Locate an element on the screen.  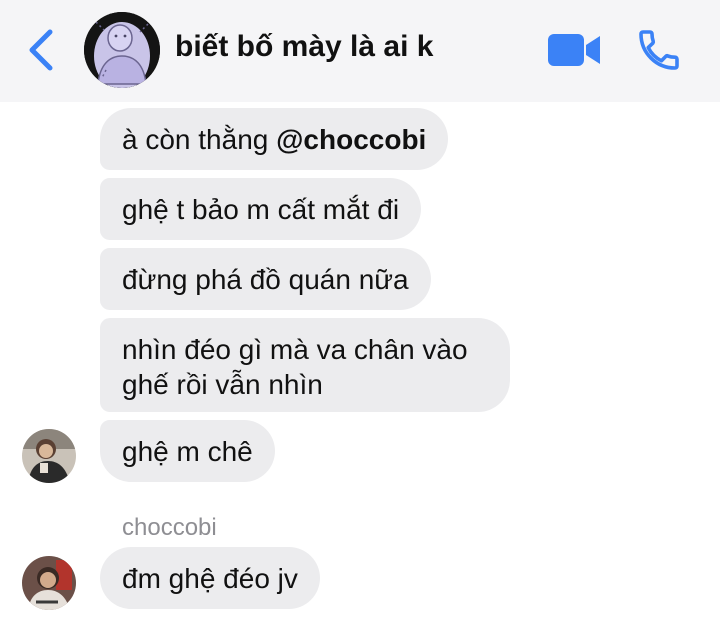
conversation-avatar is located at coordinates (122, 50).